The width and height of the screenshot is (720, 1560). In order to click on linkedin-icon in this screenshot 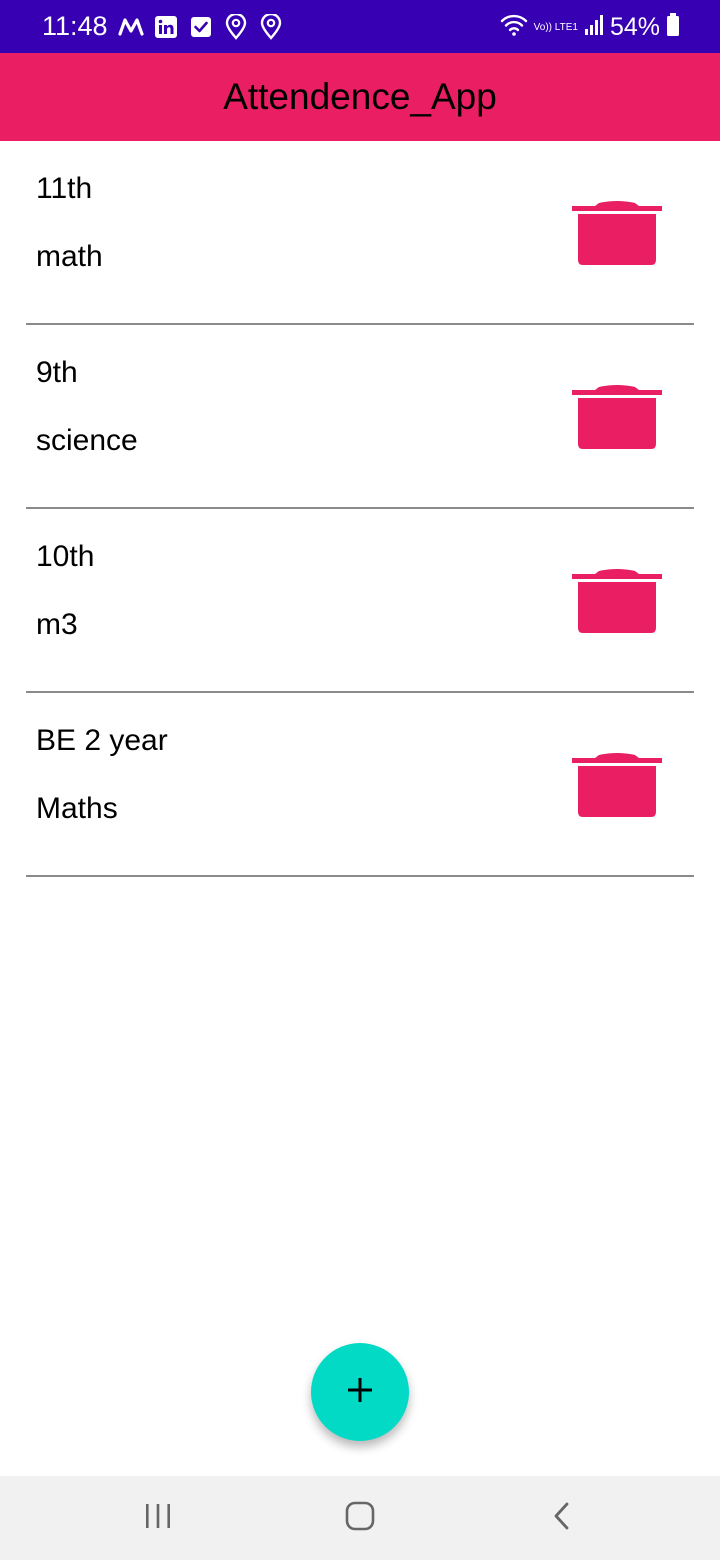, I will do `click(166, 27)`.